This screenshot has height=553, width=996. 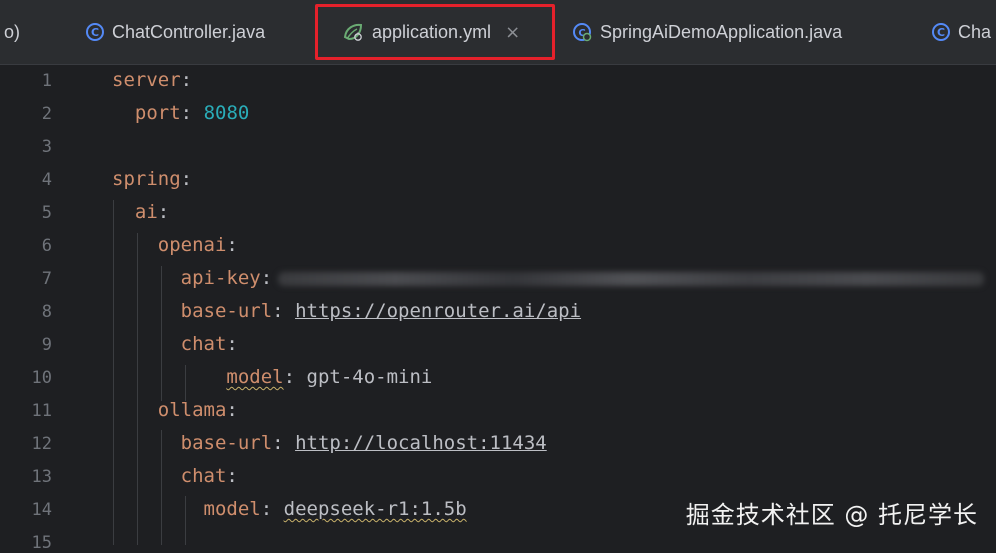 What do you see at coordinates (631, 278) in the screenshot?
I see `redacted-api-key` at bounding box center [631, 278].